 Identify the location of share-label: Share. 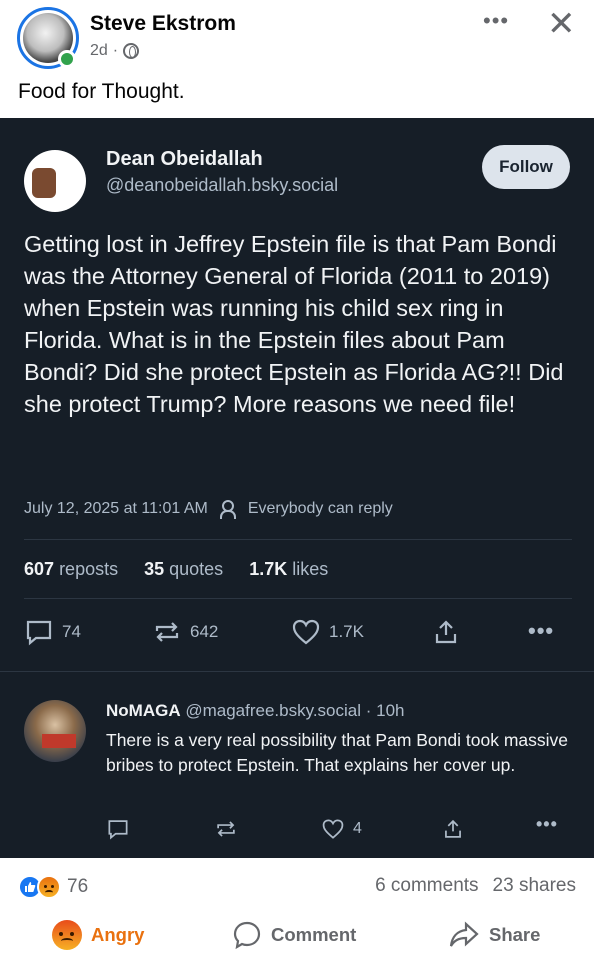
(515, 934).